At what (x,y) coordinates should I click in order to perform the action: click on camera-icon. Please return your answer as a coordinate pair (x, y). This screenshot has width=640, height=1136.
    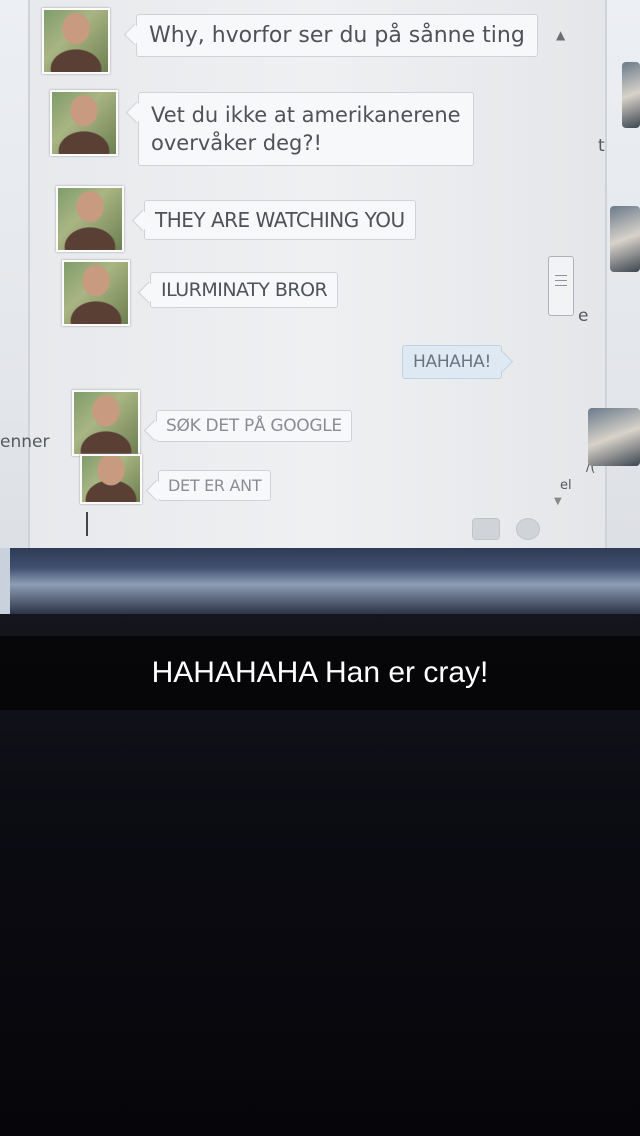
    Looking at the image, I should click on (486, 529).